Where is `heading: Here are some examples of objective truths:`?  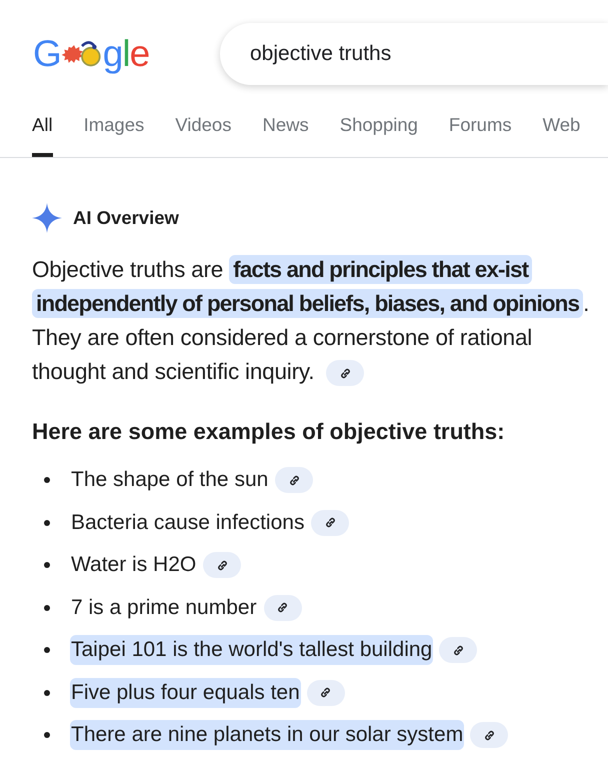
heading: Here are some examples of objective truths: is located at coordinates (269, 432).